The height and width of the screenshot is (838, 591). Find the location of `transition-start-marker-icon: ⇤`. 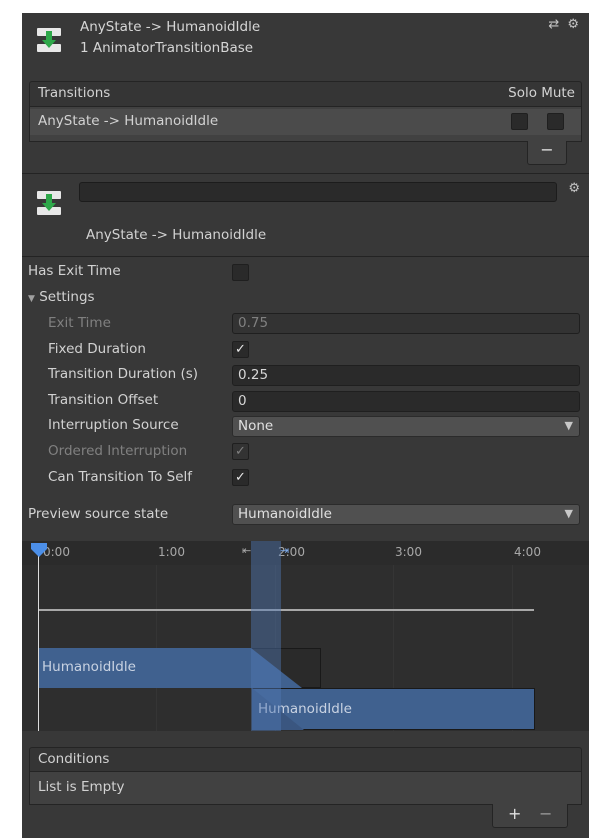

transition-start-marker-icon: ⇤ is located at coordinates (246, 550).